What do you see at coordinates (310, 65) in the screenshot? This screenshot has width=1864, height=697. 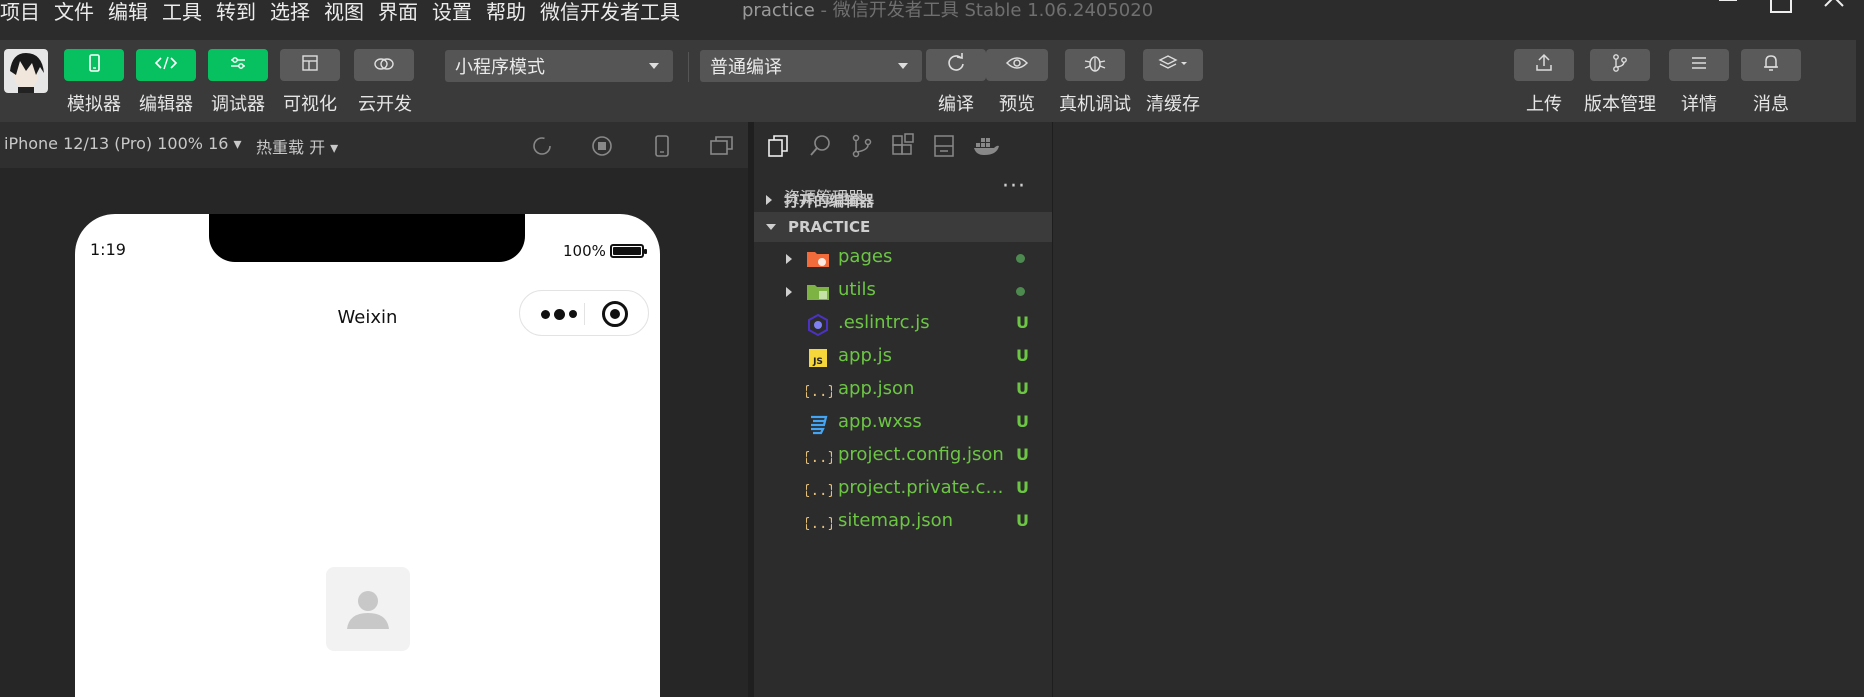 I see `visual-toggle-button` at bounding box center [310, 65].